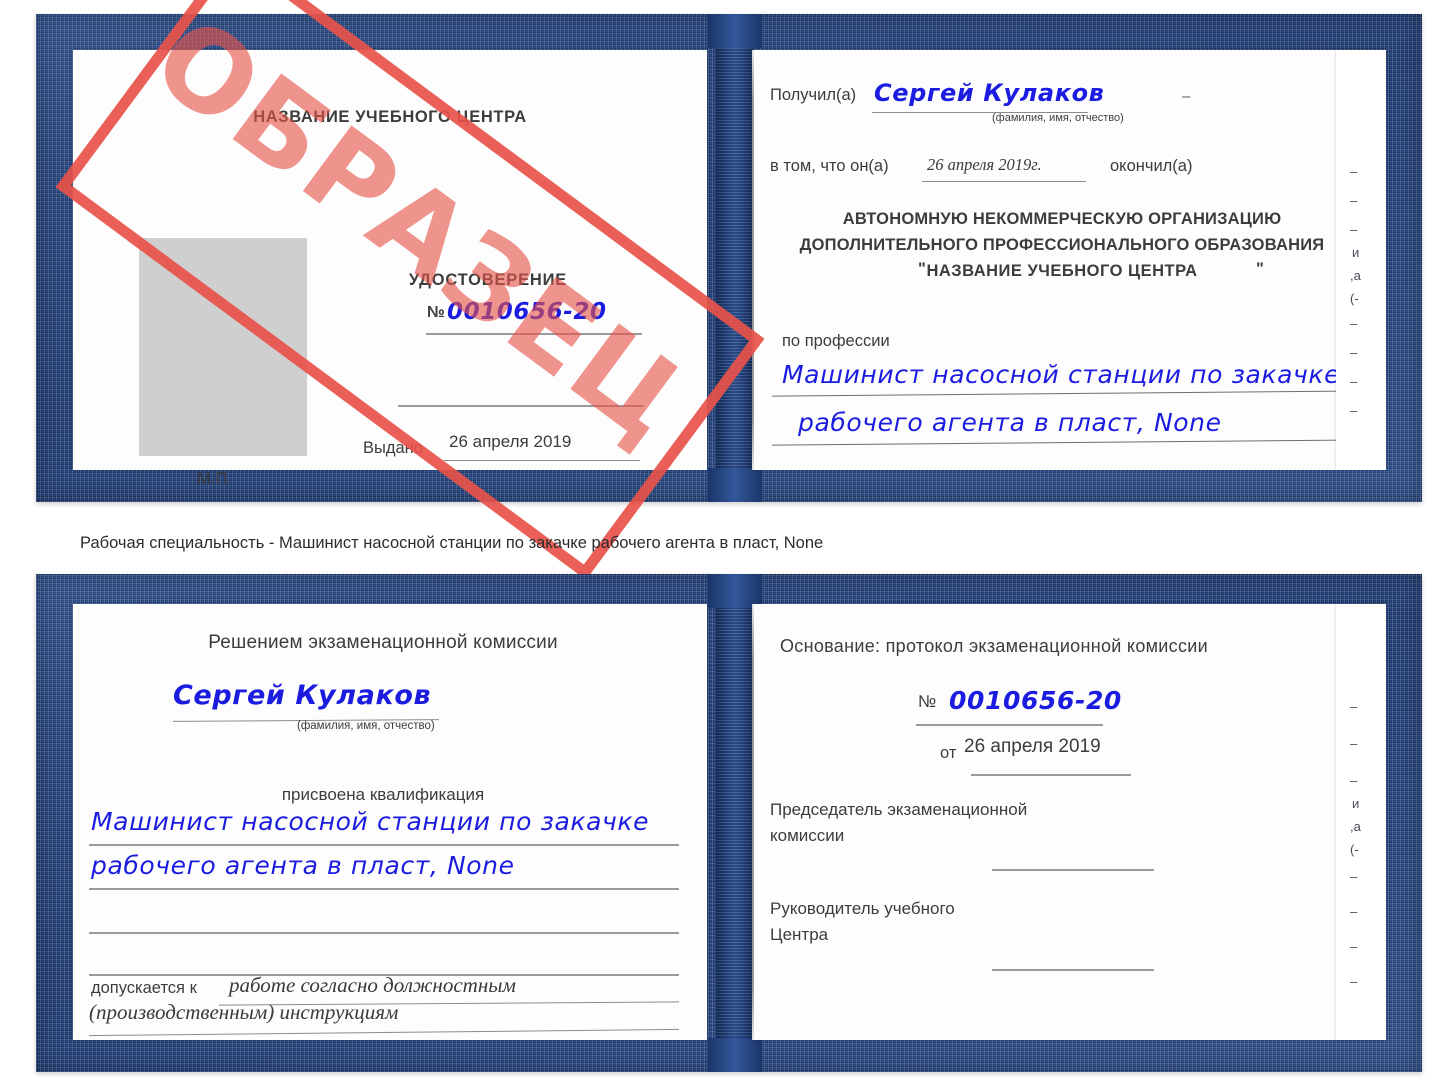 The image size is (1448, 1085). I want to click on edge-glyph-column-top: – – – и ,а (- – – – –, so click(1362, 291).